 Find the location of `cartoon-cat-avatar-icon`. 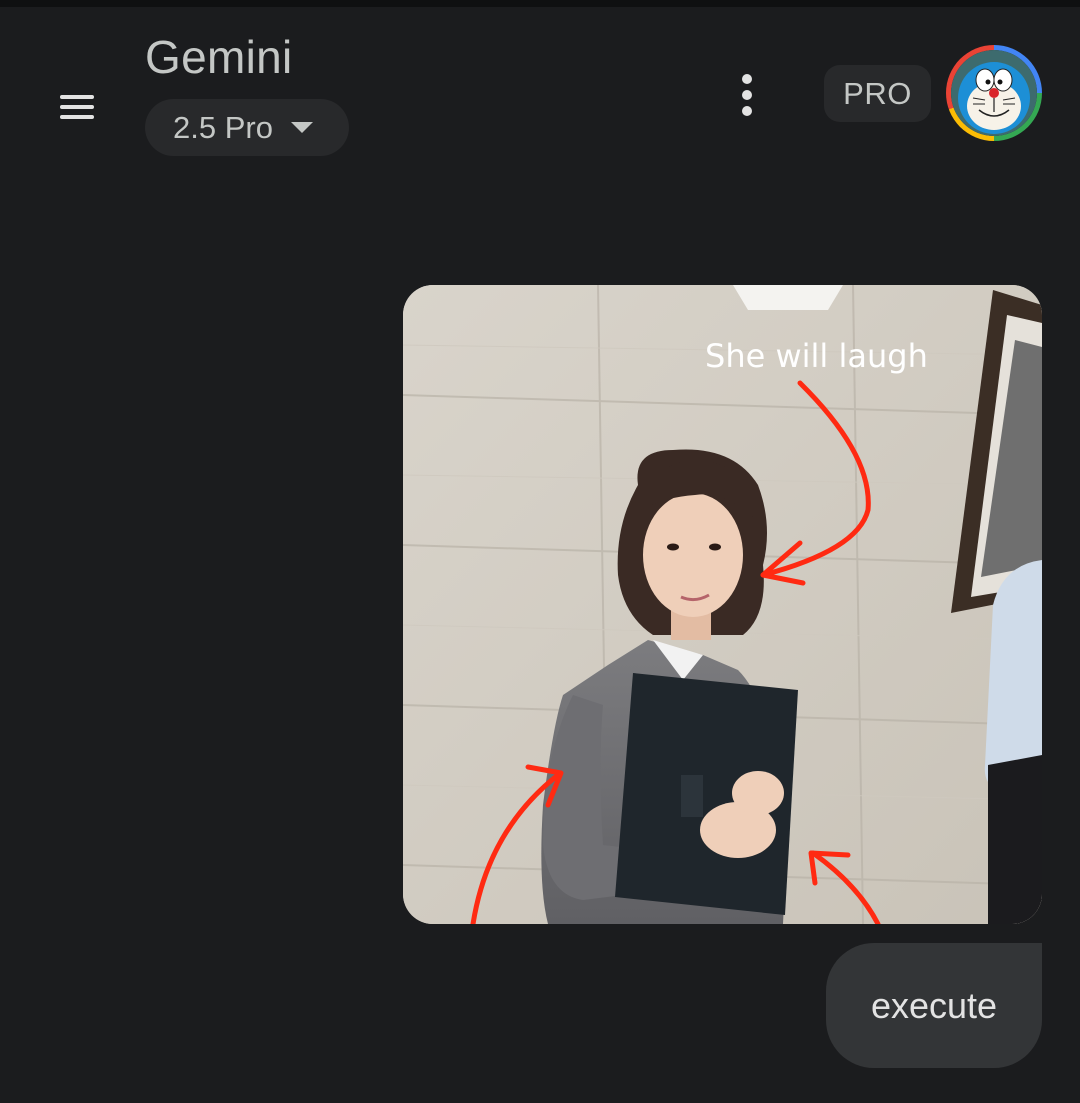

cartoon-cat-avatar-icon is located at coordinates (994, 93).